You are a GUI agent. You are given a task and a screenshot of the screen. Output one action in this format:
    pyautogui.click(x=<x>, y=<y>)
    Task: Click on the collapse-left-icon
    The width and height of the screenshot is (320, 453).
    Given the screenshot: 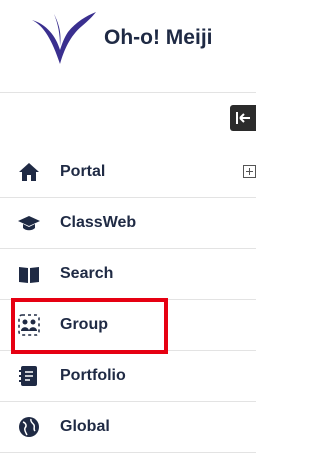 What is the action you would take?
    pyautogui.click(x=243, y=118)
    